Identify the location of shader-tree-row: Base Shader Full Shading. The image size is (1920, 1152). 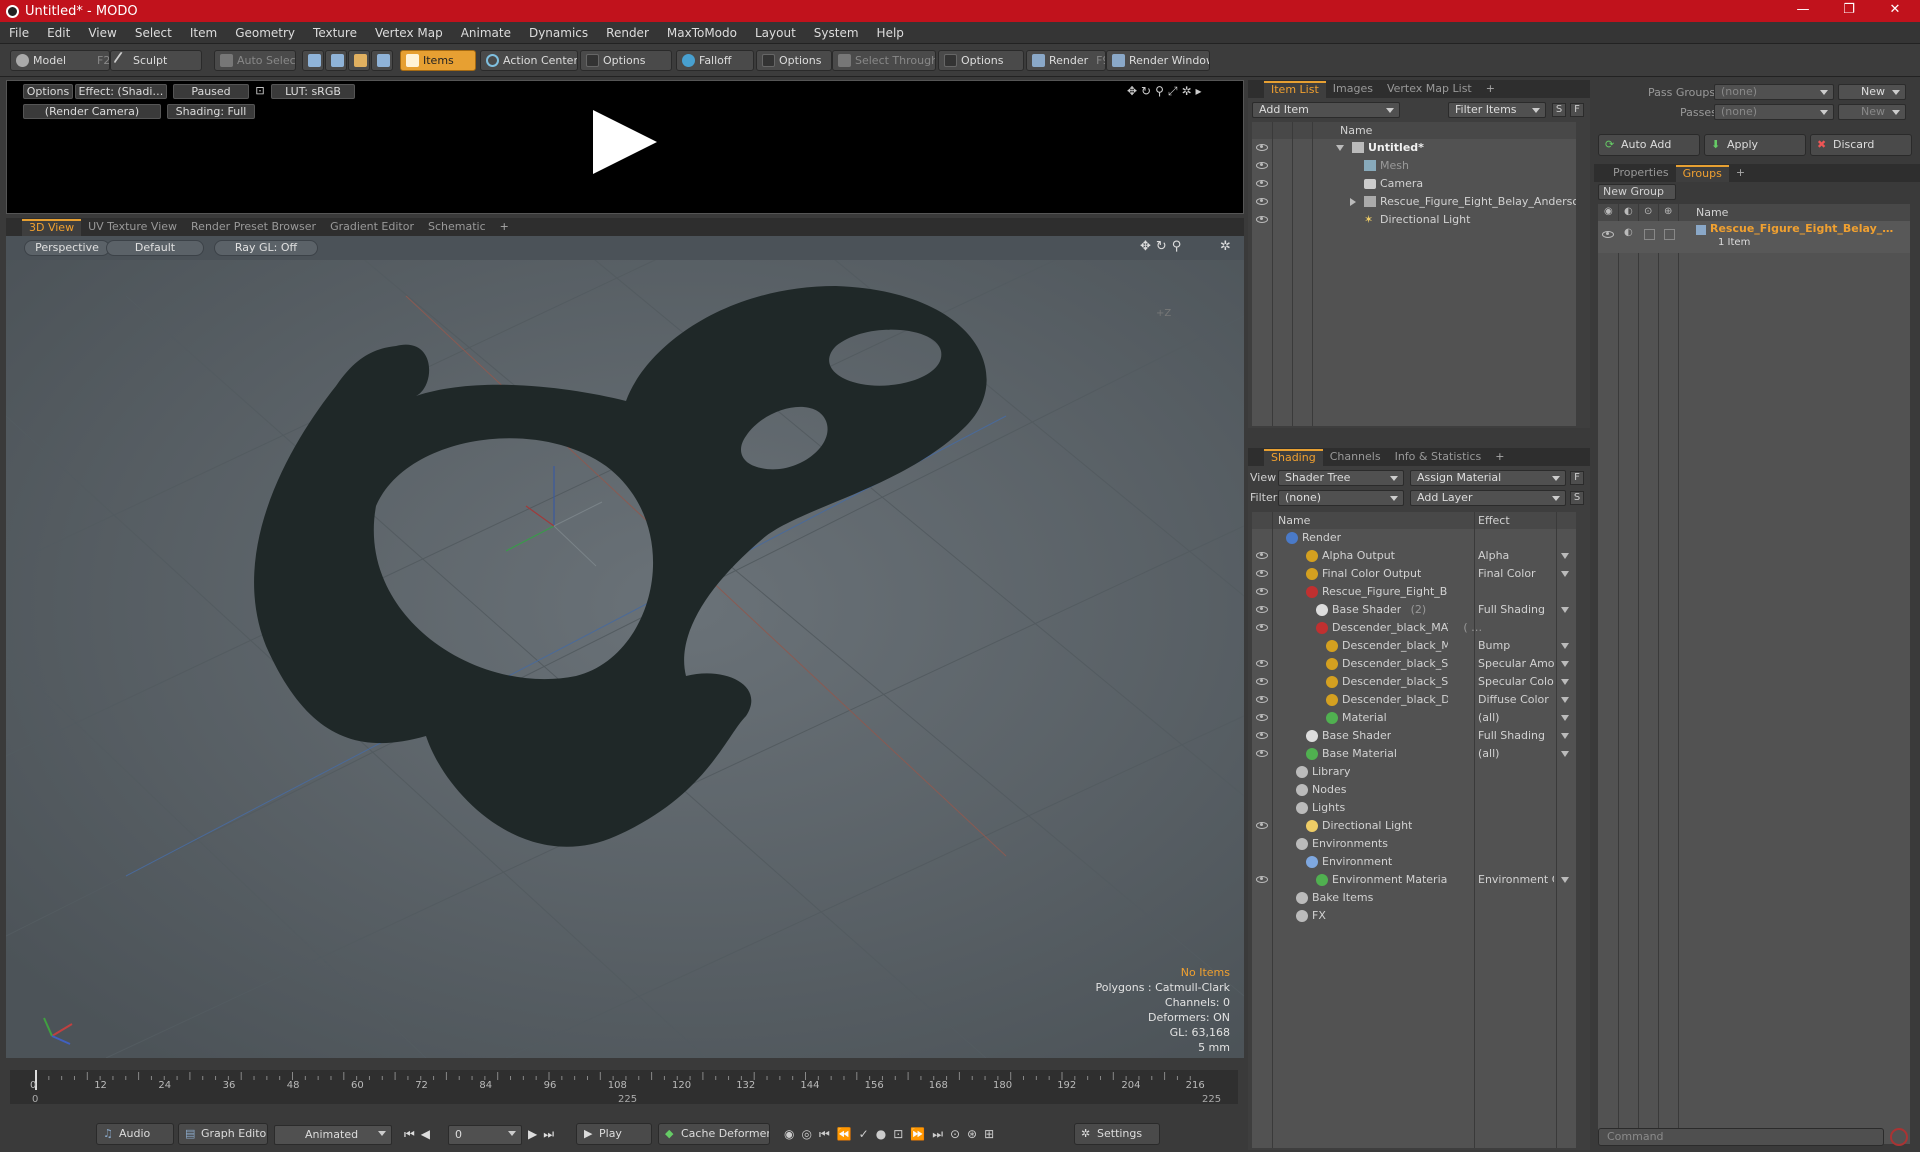
(1414, 736).